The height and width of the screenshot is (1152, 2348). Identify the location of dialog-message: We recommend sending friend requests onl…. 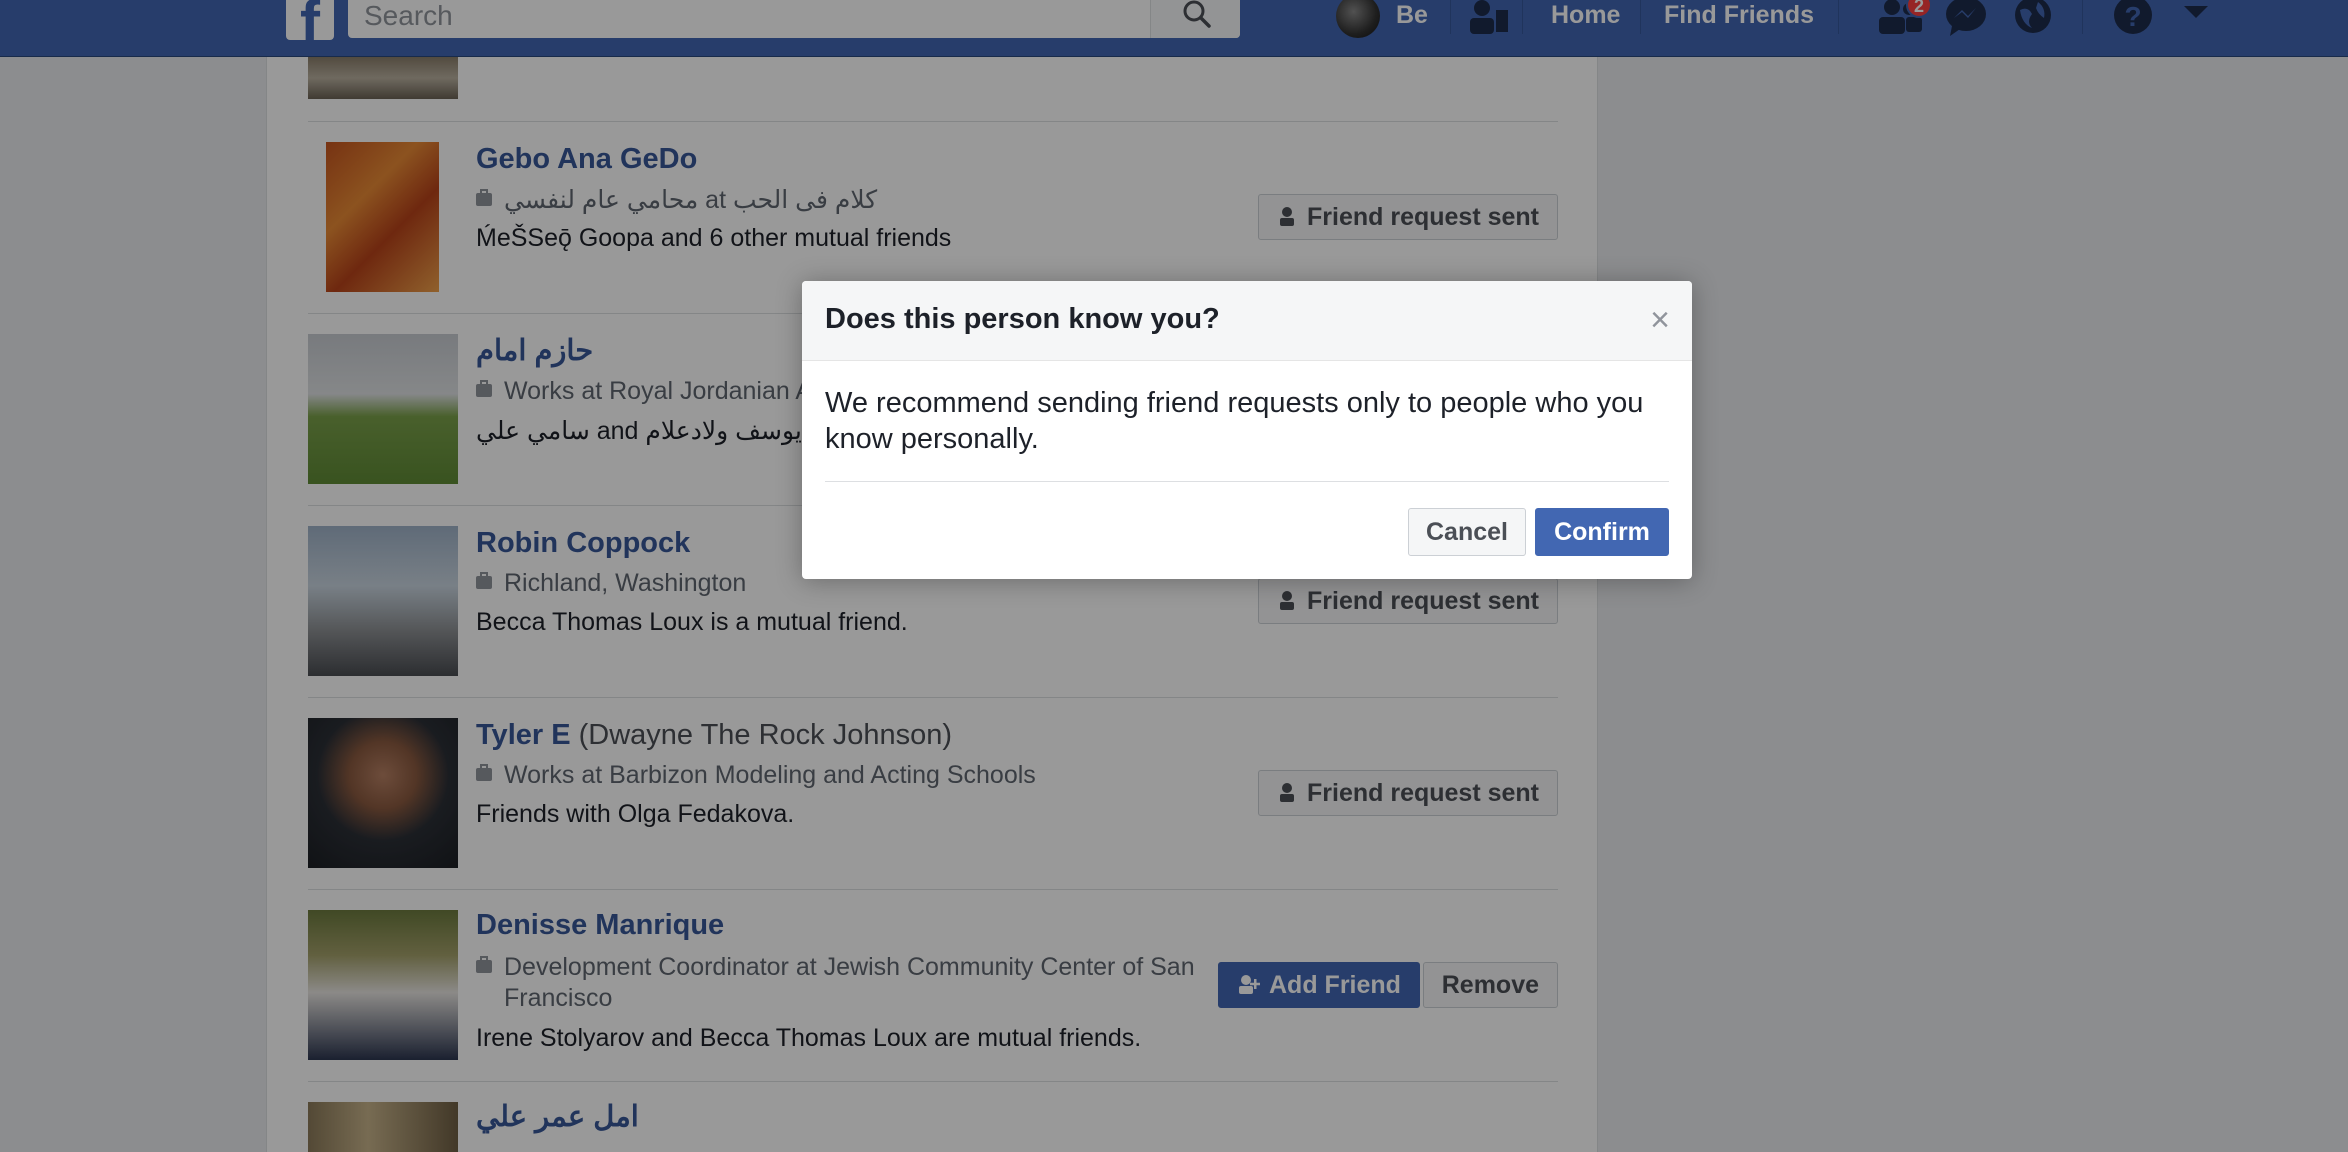
(1234, 421).